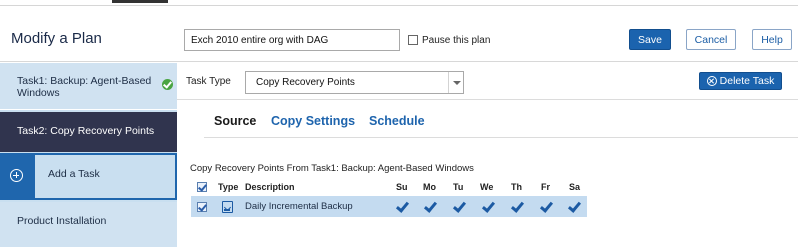 The height and width of the screenshot is (247, 798). I want to click on sidebar-item-task2: Task2: Copy Recovery Points, so click(88, 132).